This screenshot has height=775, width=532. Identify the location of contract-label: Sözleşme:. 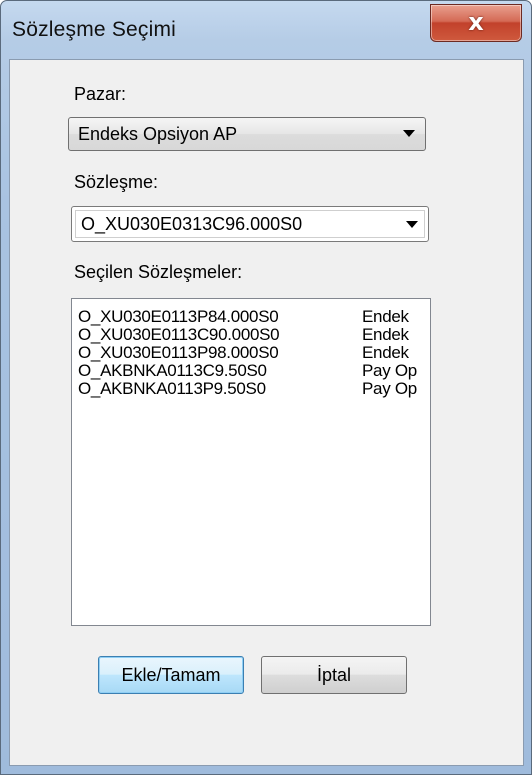
(116, 182).